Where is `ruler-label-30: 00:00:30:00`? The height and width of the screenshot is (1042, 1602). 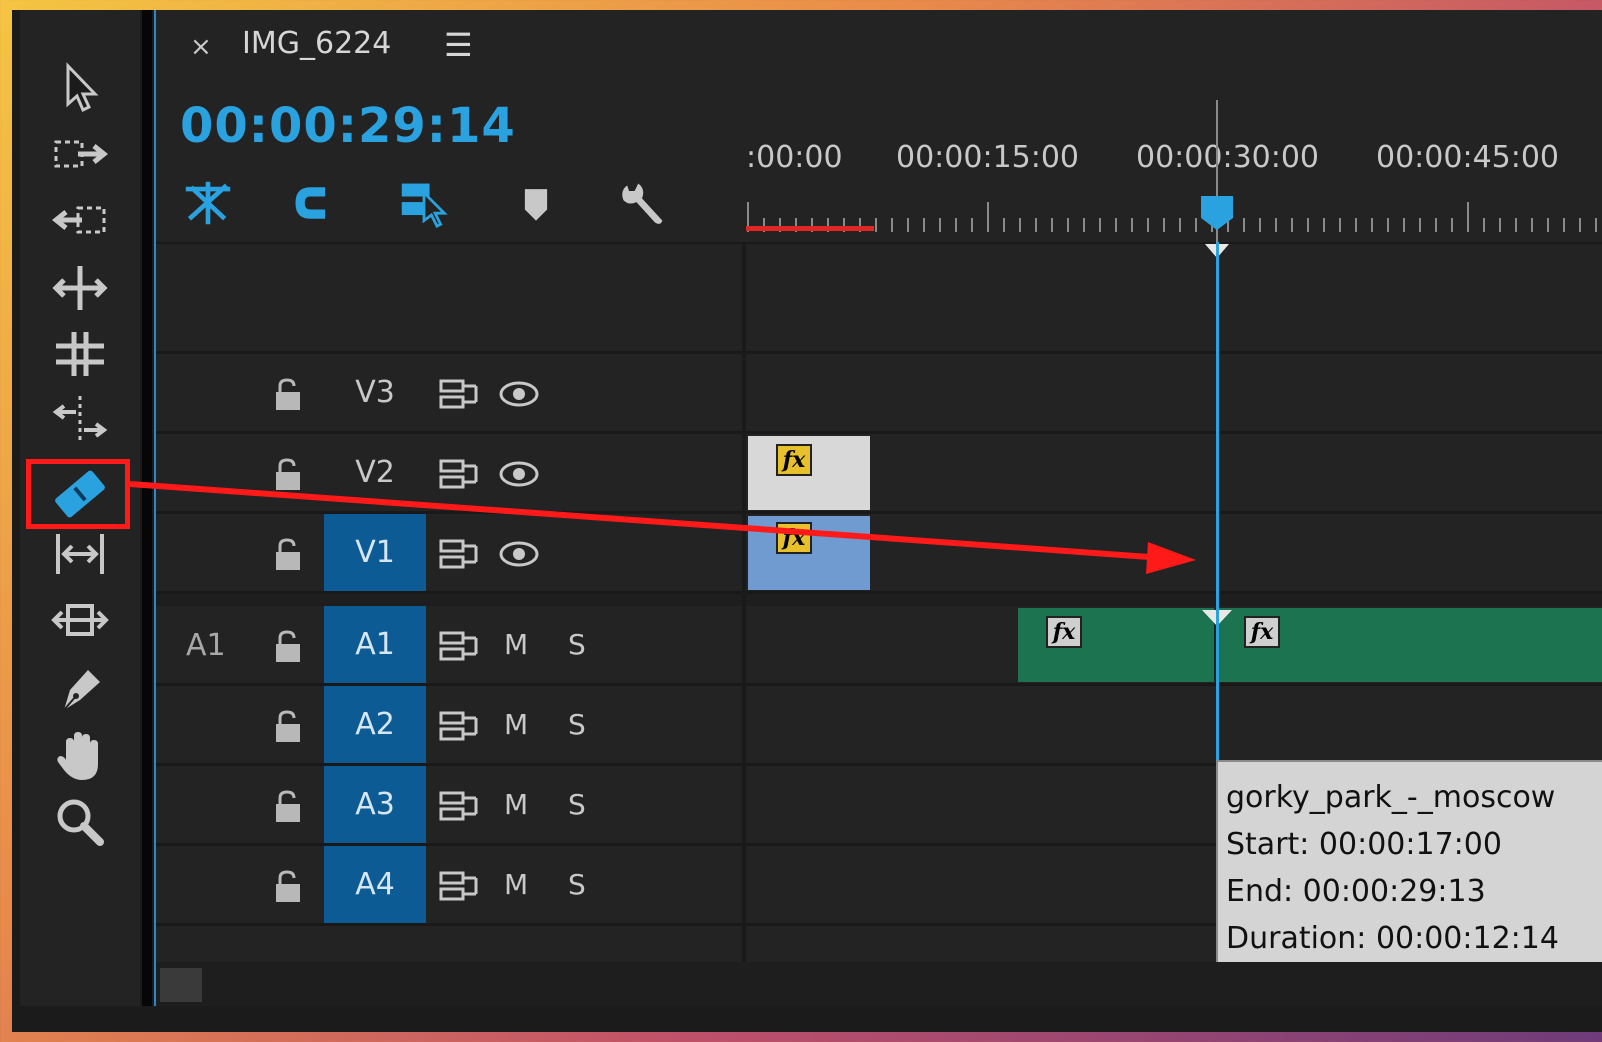
ruler-label-30: 00:00:30:00 is located at coordinates (1228, 157).